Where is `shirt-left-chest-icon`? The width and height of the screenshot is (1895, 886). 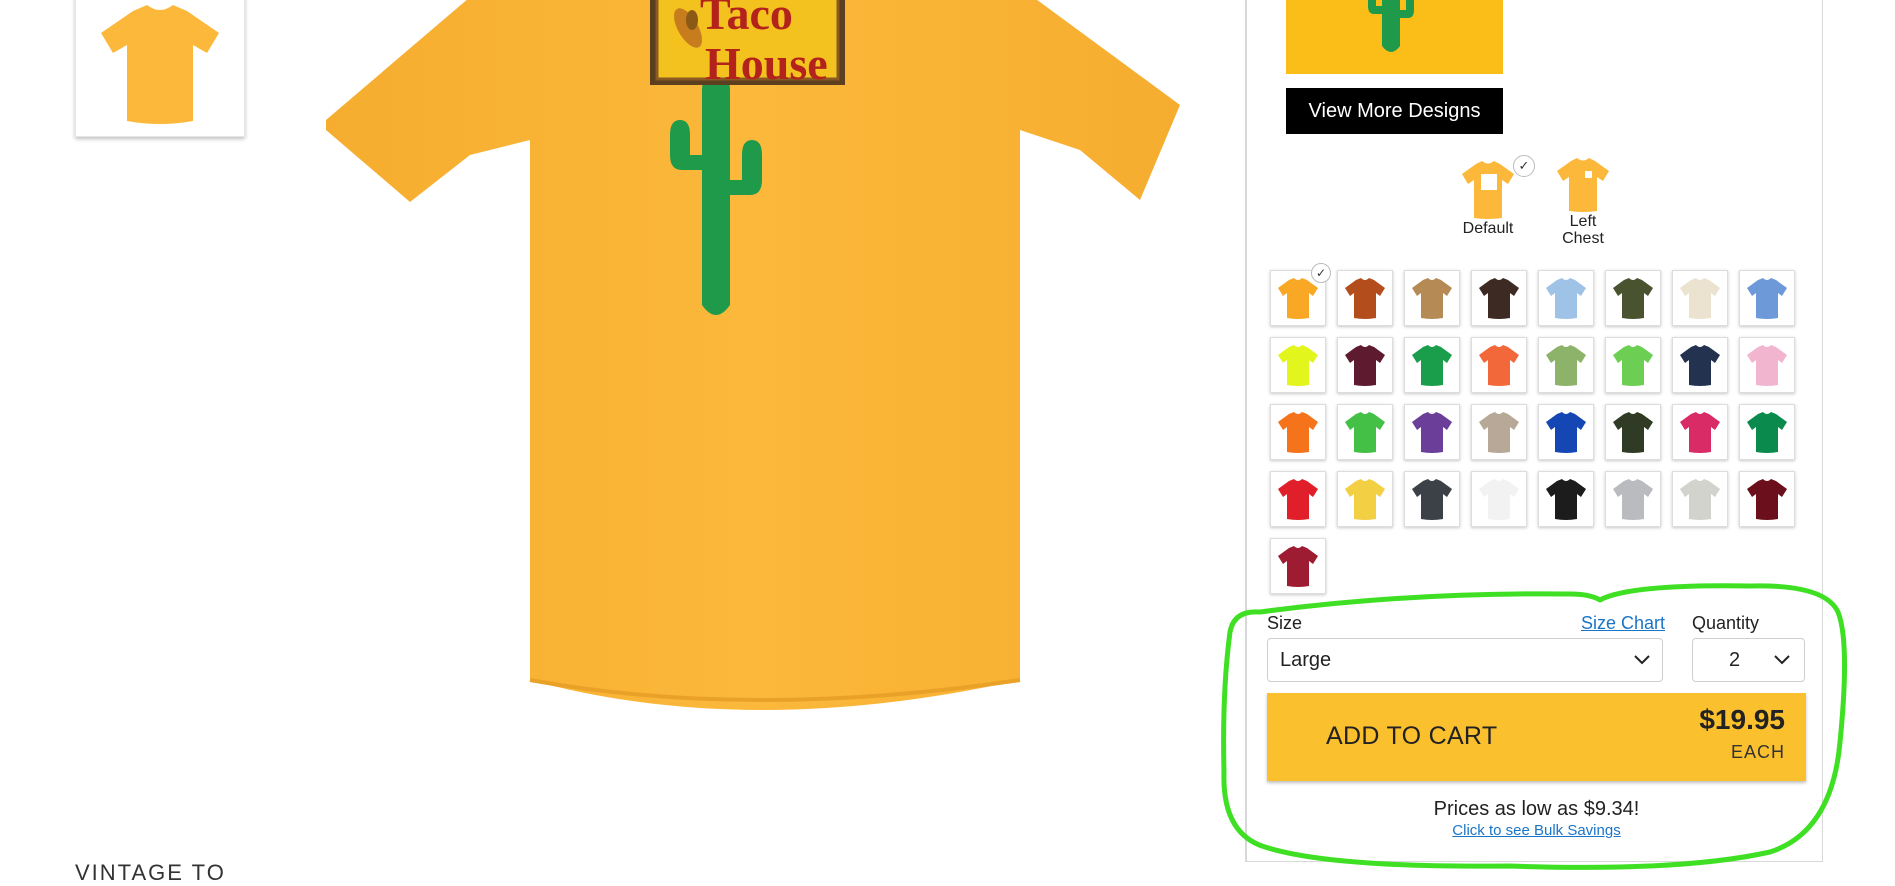 shirt-left-chest-icon is located at coordinates (1583, 185).